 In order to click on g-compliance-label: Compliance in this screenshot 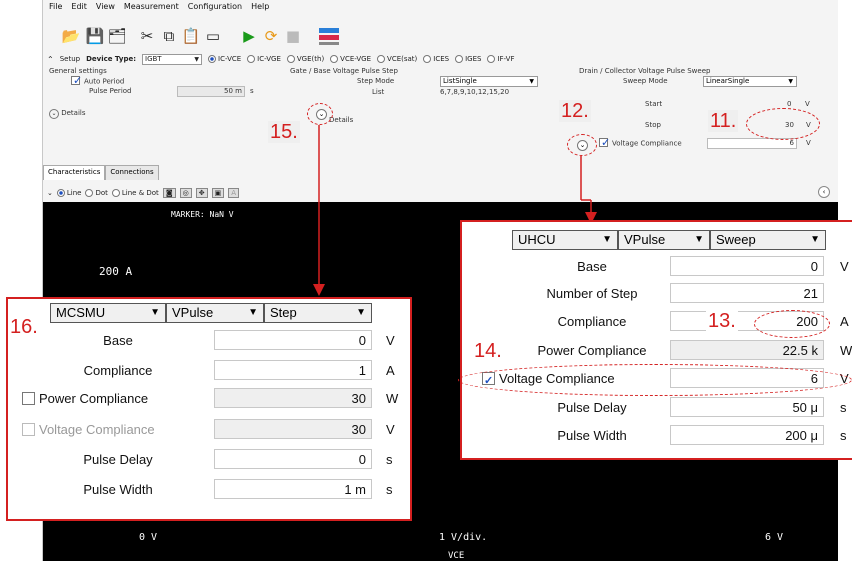, I will do `click(118, 370)`.